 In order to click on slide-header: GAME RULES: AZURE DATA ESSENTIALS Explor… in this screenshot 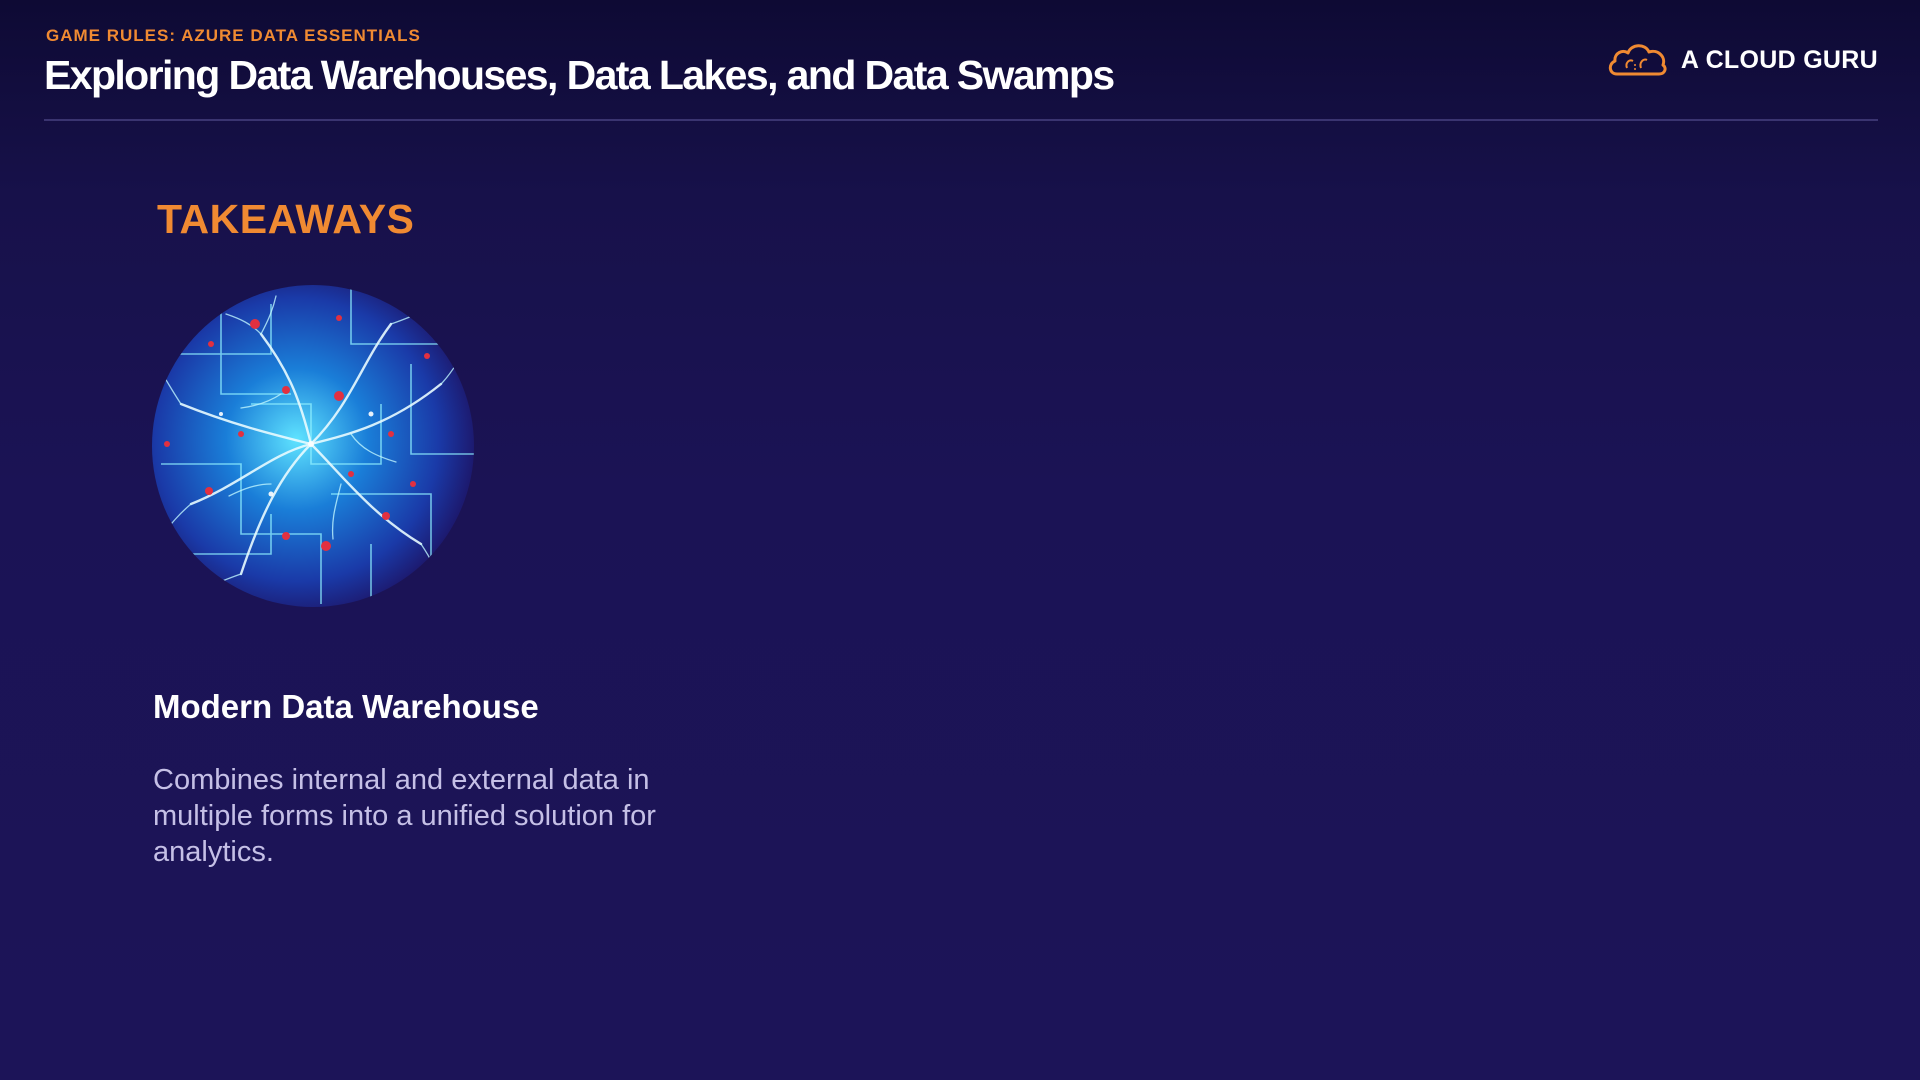, I will do `click(961, 74)`.